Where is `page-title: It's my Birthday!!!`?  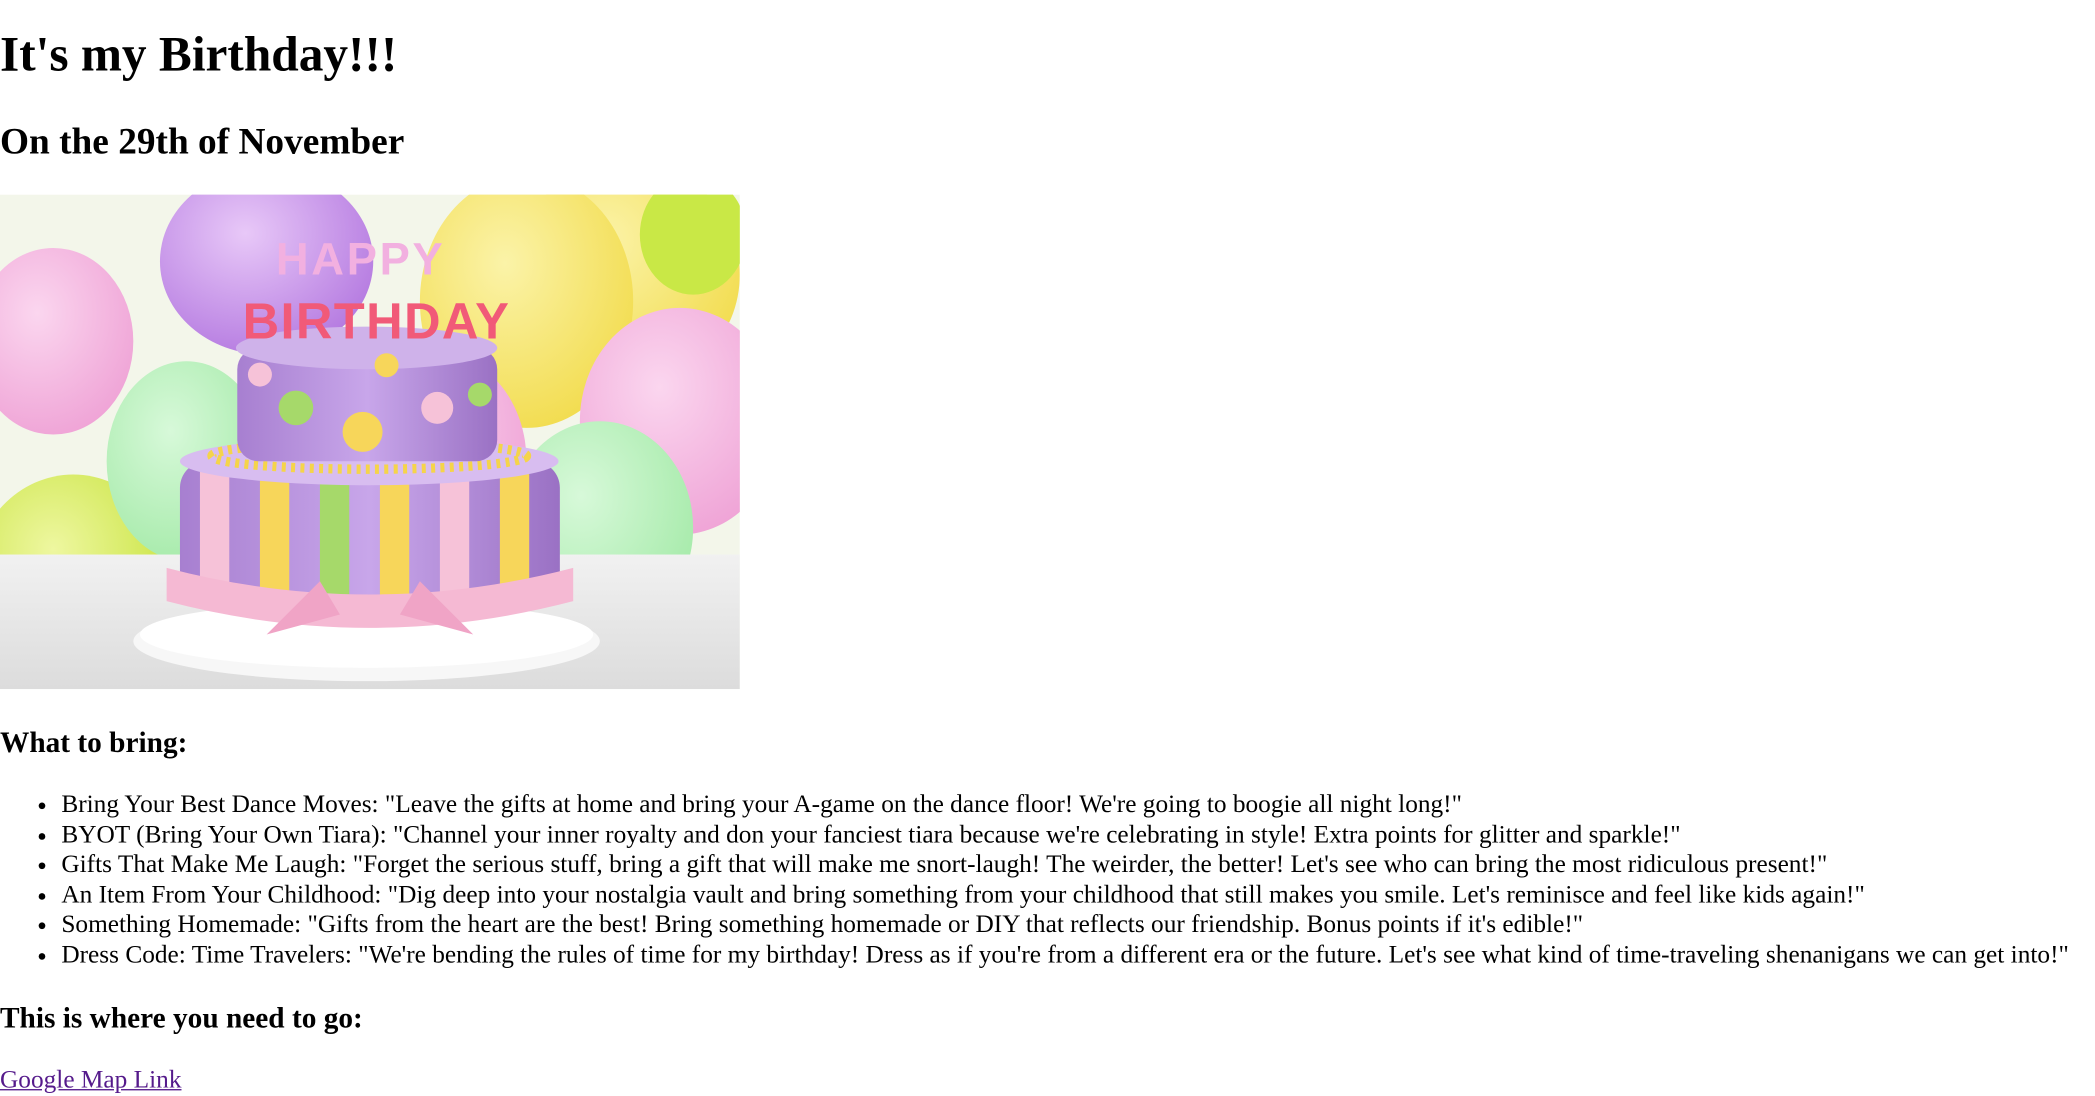
page-title: It's my Birthday!!! is located at coordinates (199, 55).